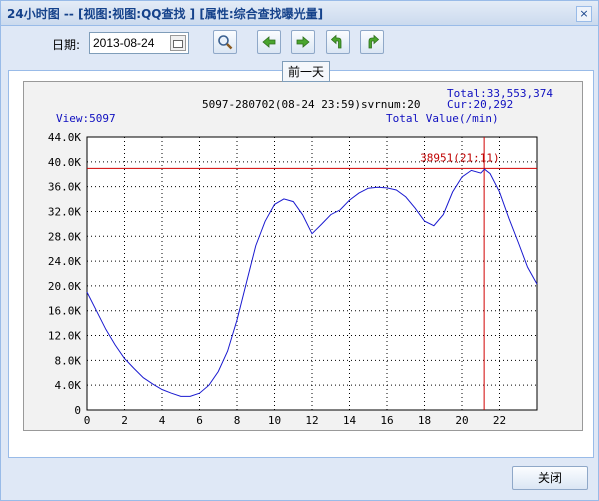  Describe the element at coordinates (64, 261) in the screenshot. I see `y-tick-label: 24.0K` at that location.